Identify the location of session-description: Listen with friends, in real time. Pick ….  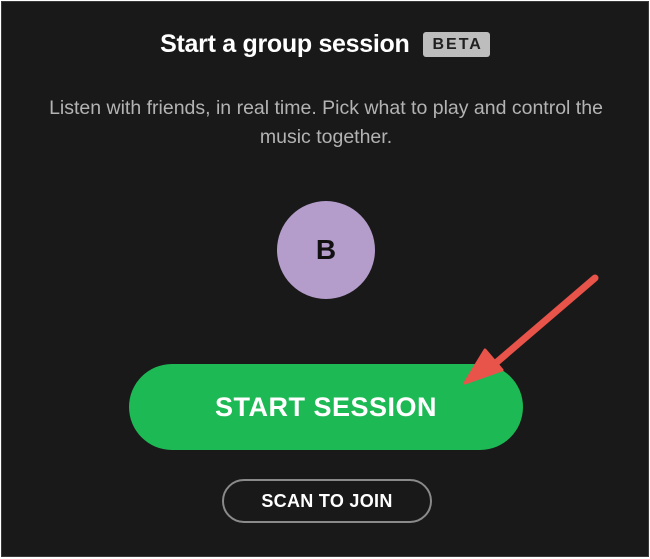
(326, 122).